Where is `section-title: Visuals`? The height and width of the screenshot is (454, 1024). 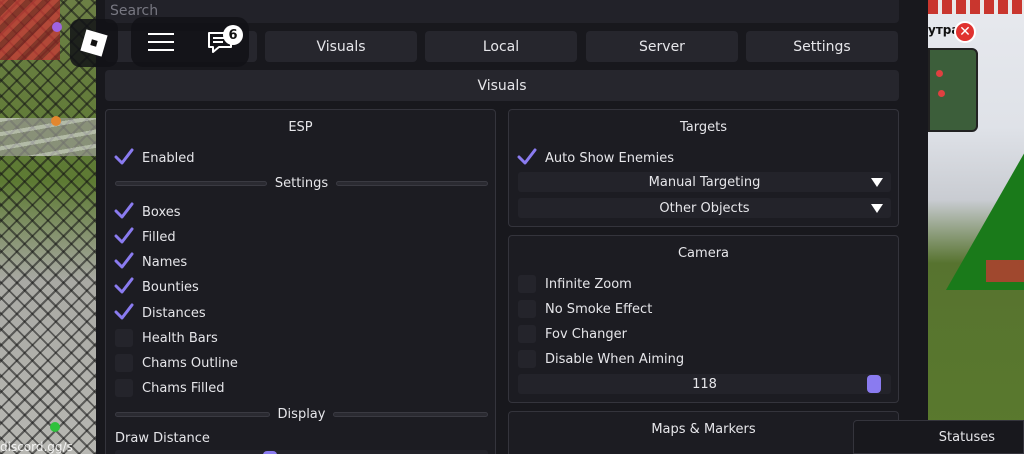
section-title: Visuals is located at coordinates (502, 85).